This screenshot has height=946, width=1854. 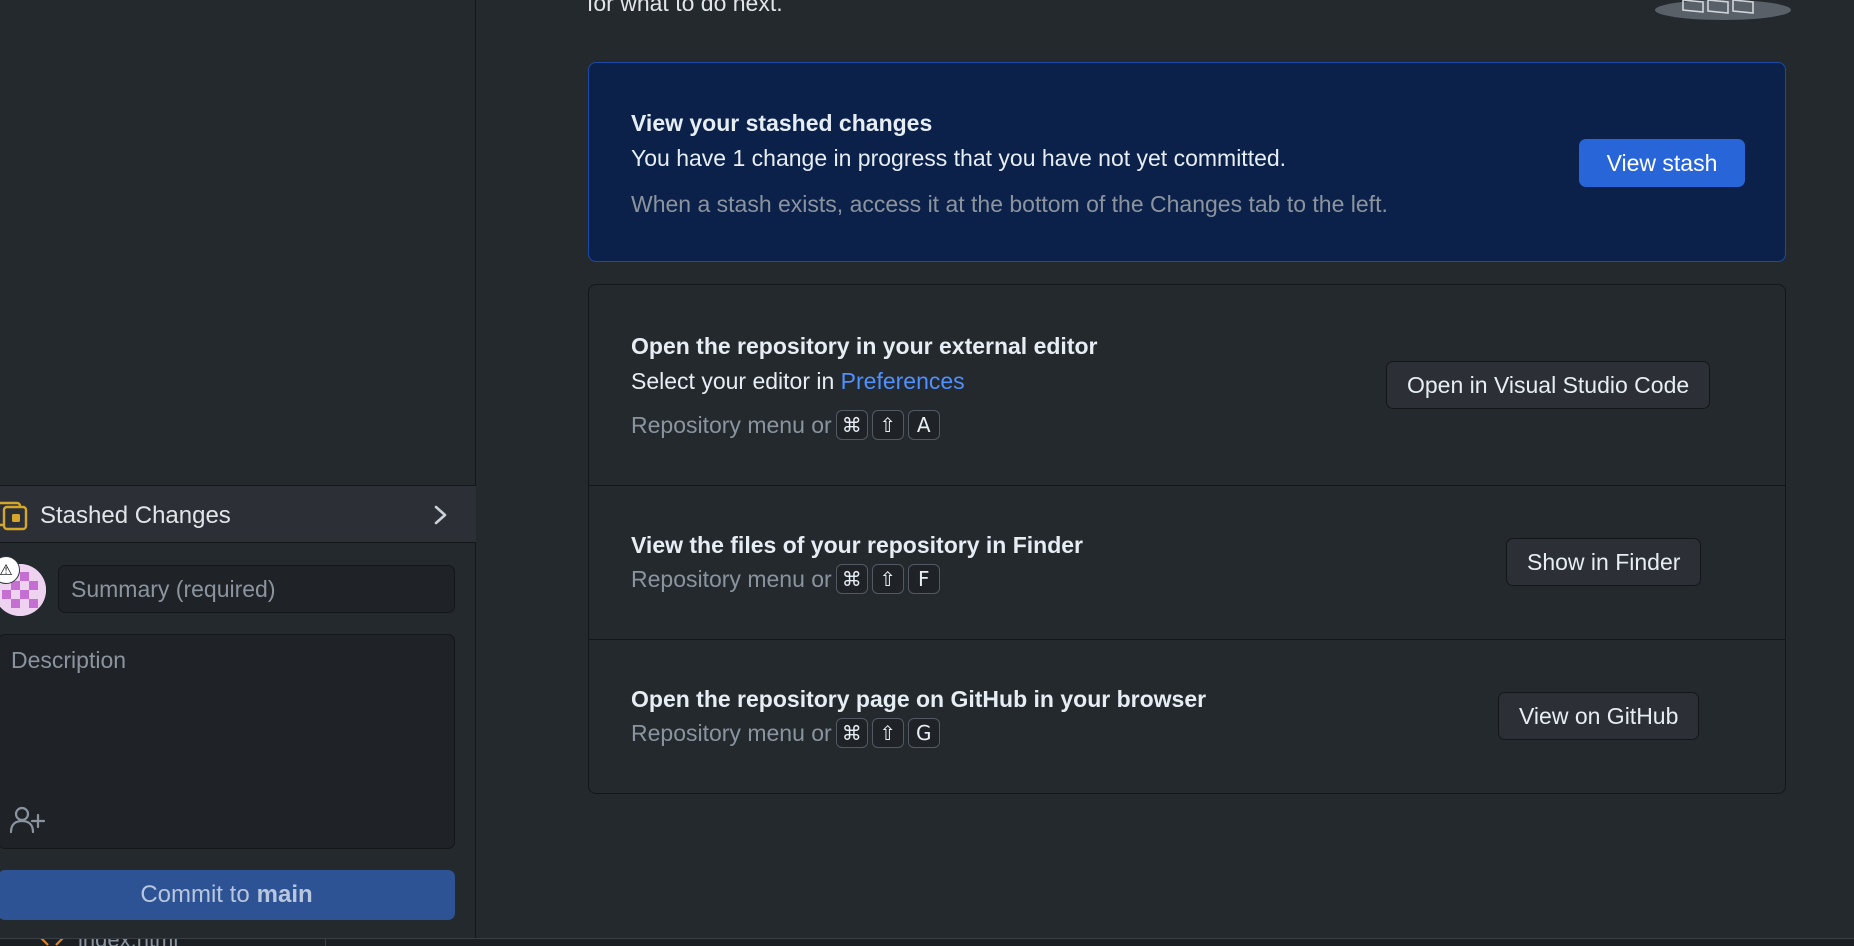 I want to click on file-tab-strip: index.html, so click(x=927, y=942).